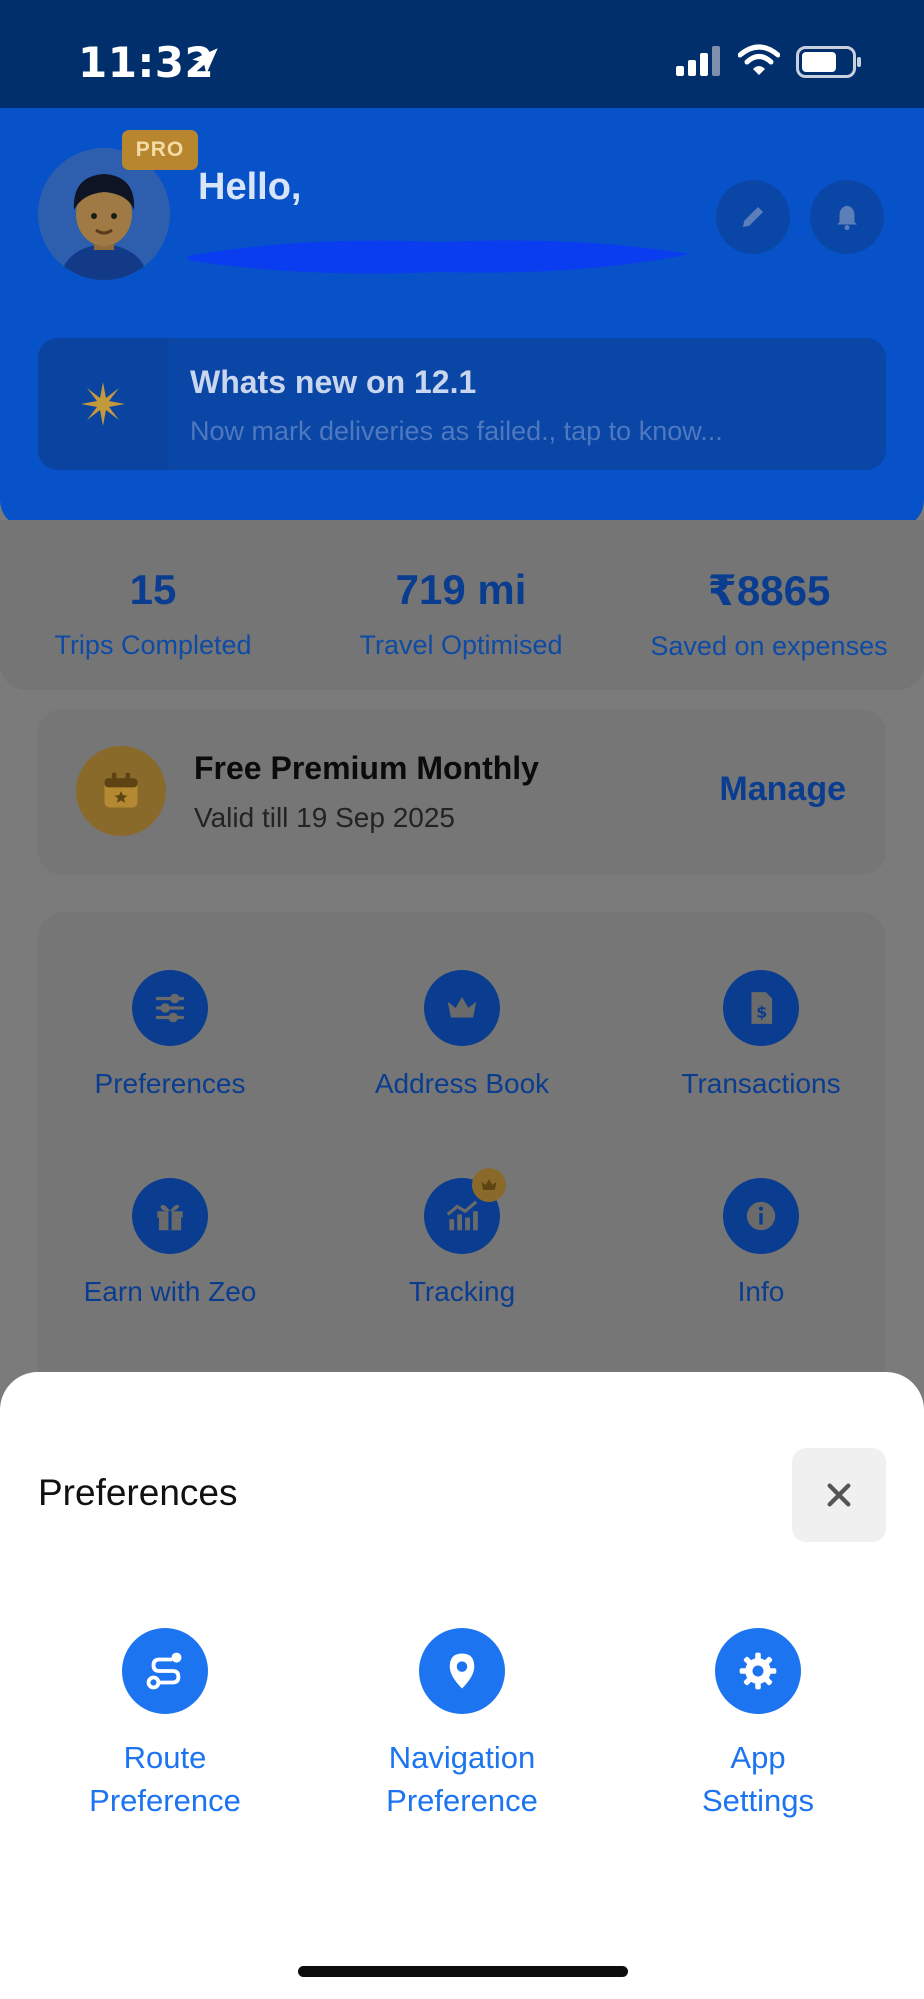  Describe the element at coordinates (439, 257) in the screenshot. I see `redacted-name-scribble` at that location.